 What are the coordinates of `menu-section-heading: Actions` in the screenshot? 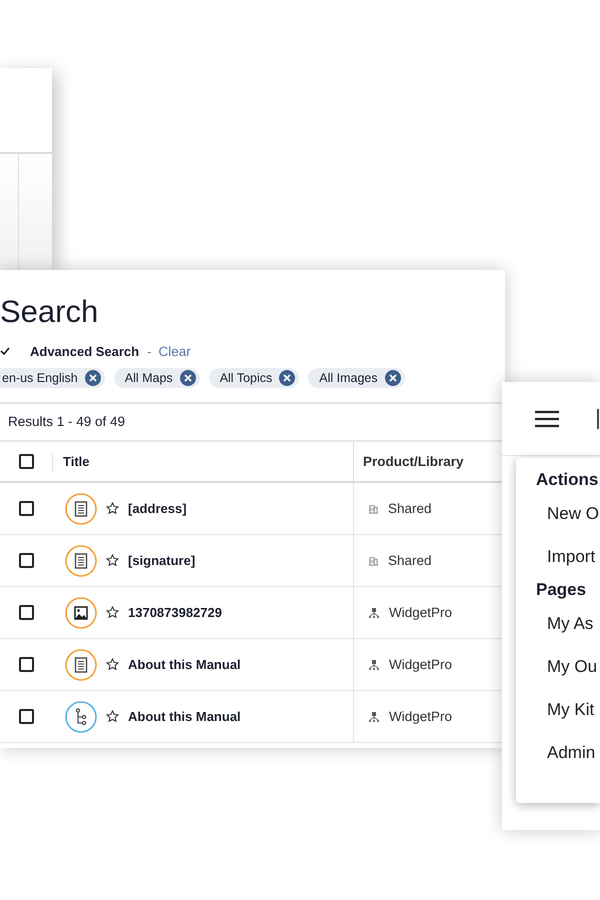 It's located at (568, 480).